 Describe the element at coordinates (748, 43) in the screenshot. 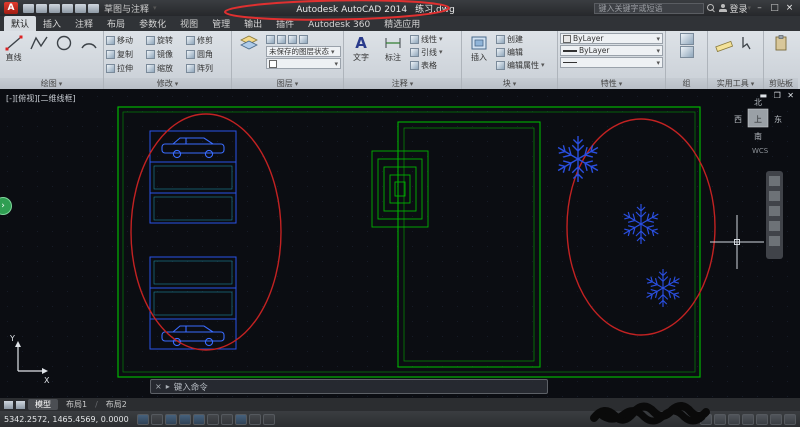

I see `quick-select-button` at that location.